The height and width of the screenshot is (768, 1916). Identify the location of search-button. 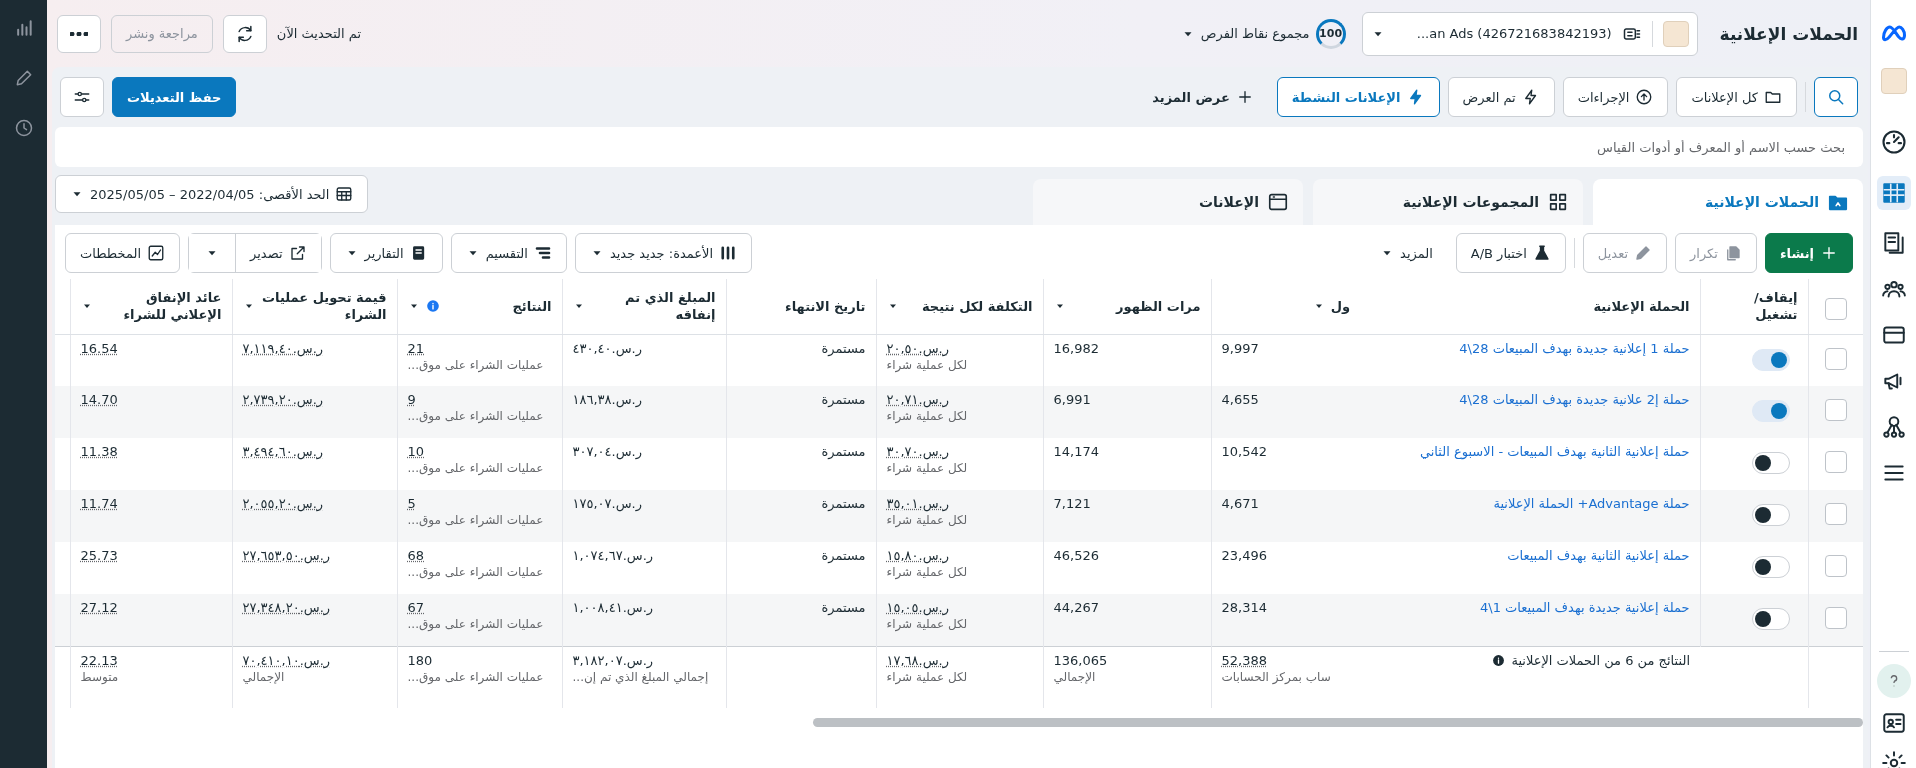
(1836, 97).